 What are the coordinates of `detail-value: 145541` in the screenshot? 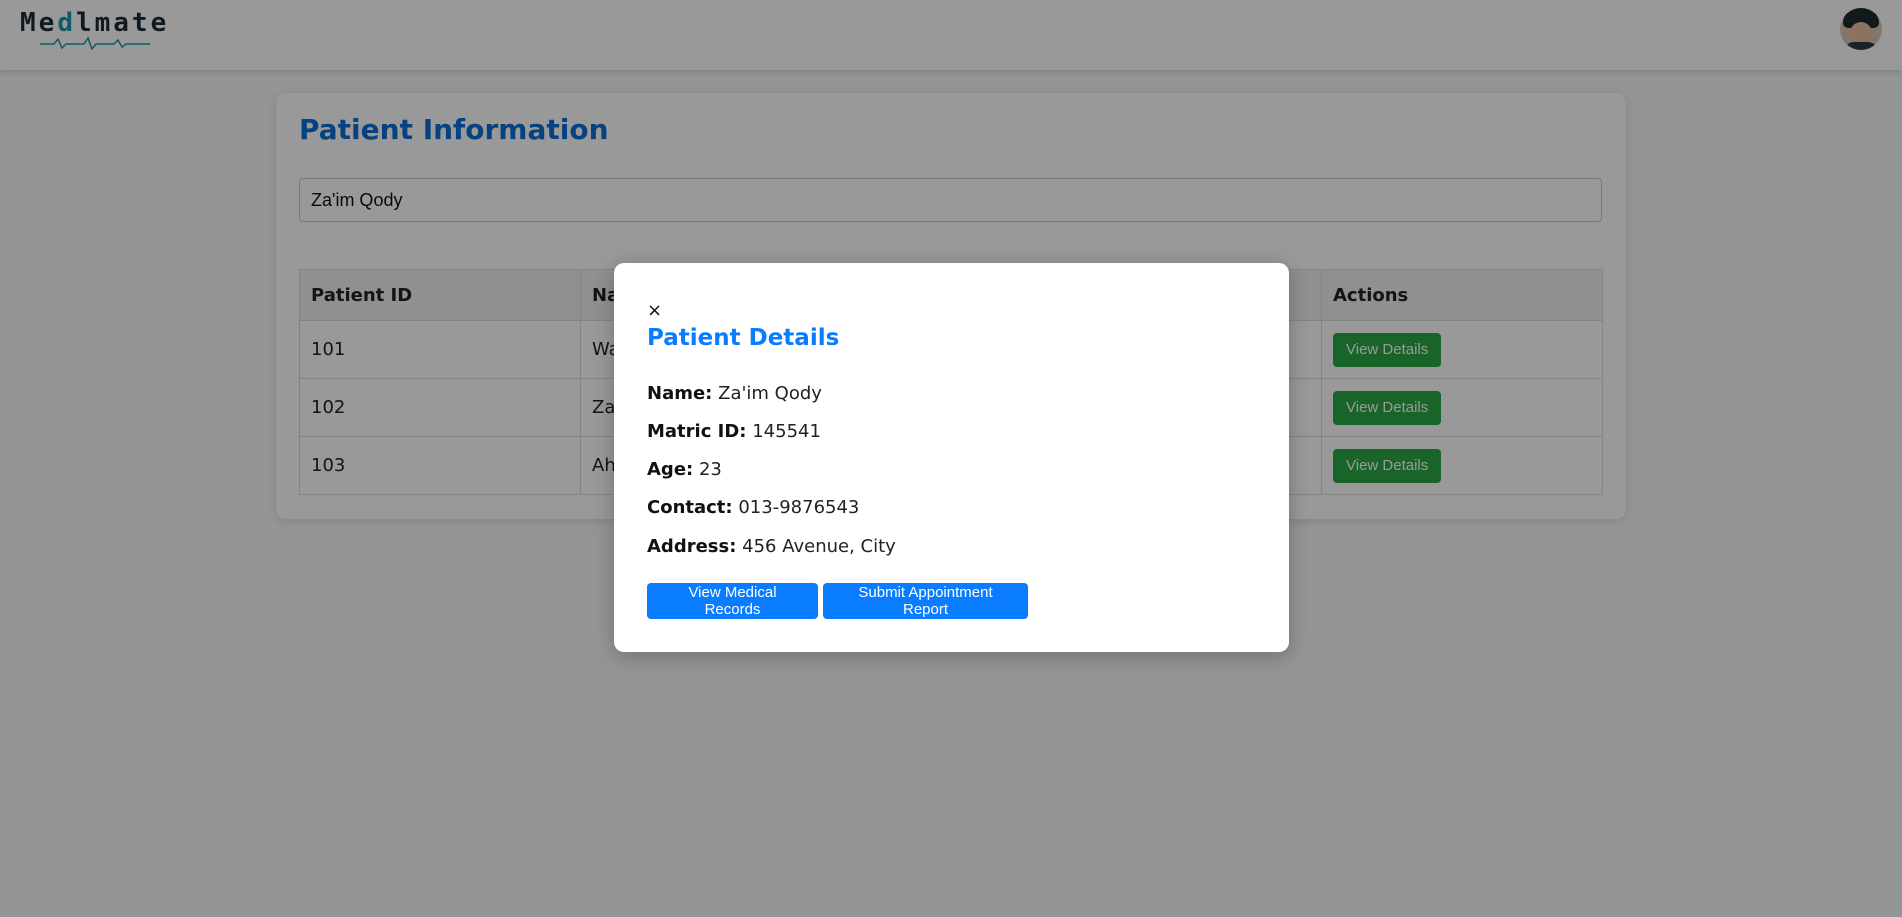 It's located at (786, 431).